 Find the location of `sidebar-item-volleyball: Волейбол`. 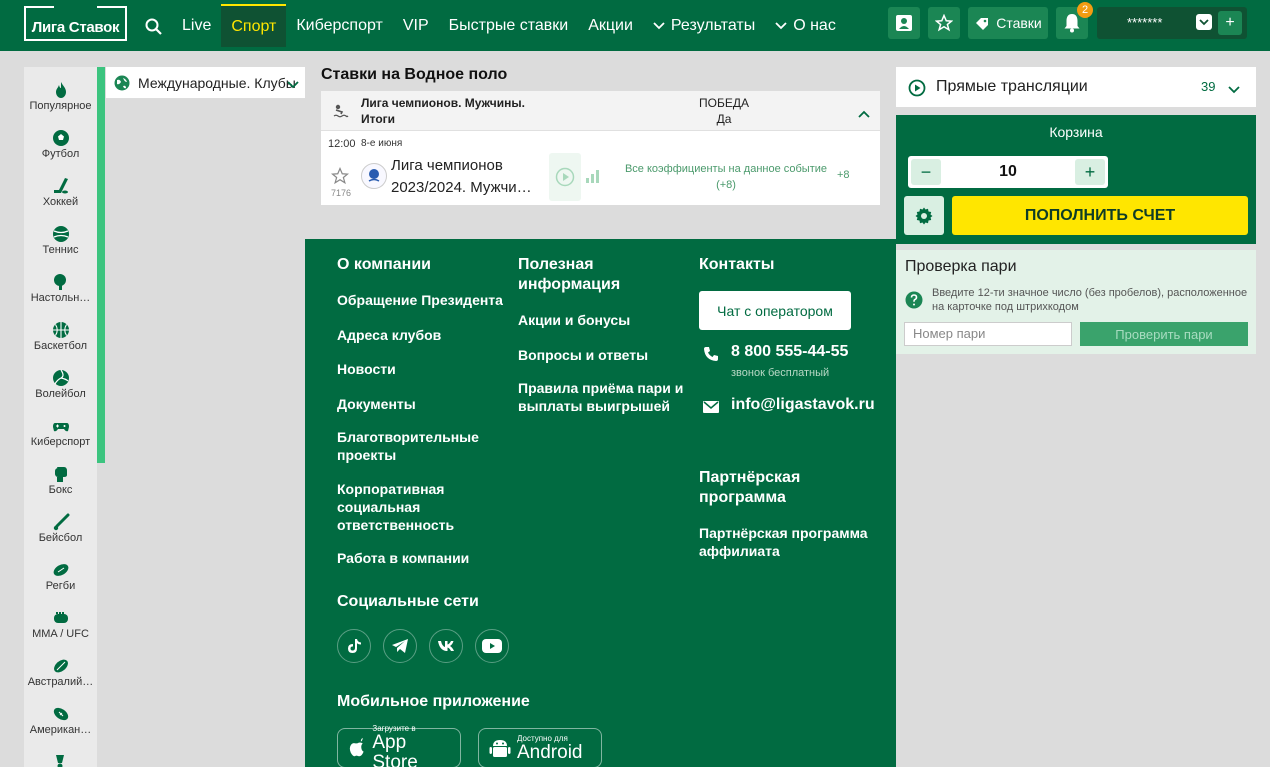

sidebar-item-volleyball: Волейбол is located at coordinates (60, 386).